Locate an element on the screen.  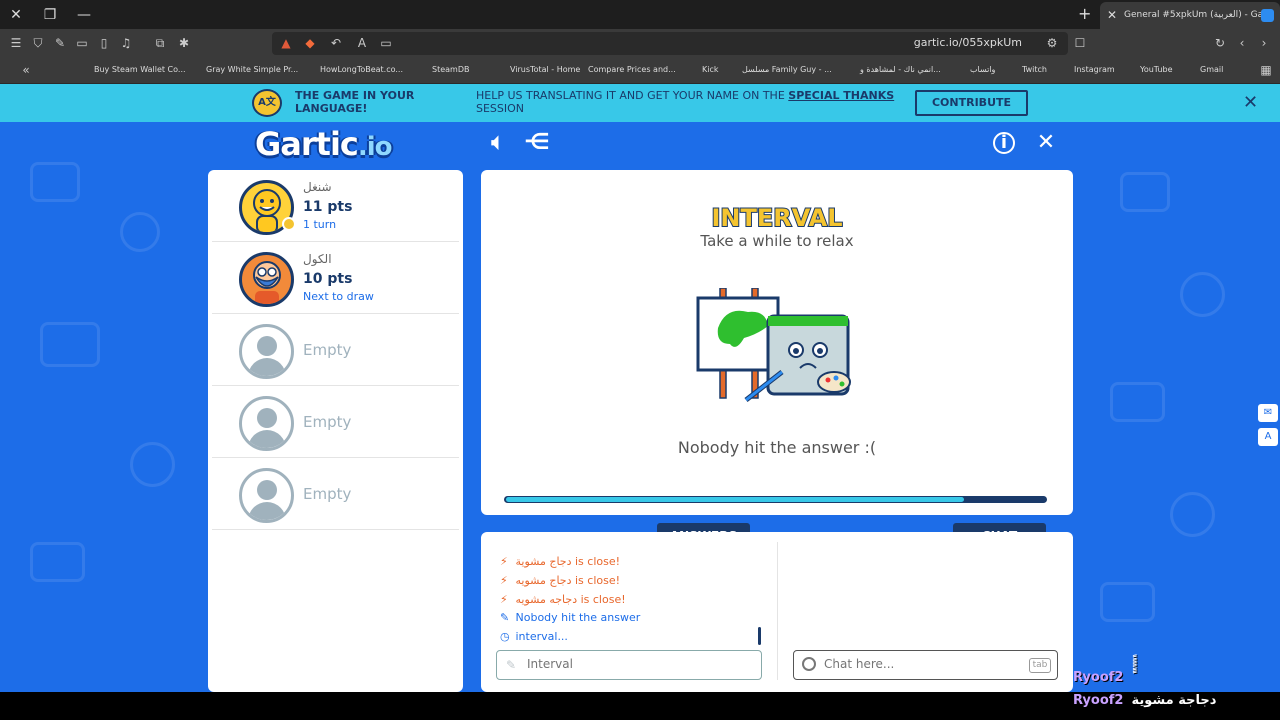
bookmark-item: Twitch is located at coordinates (1034, 69).